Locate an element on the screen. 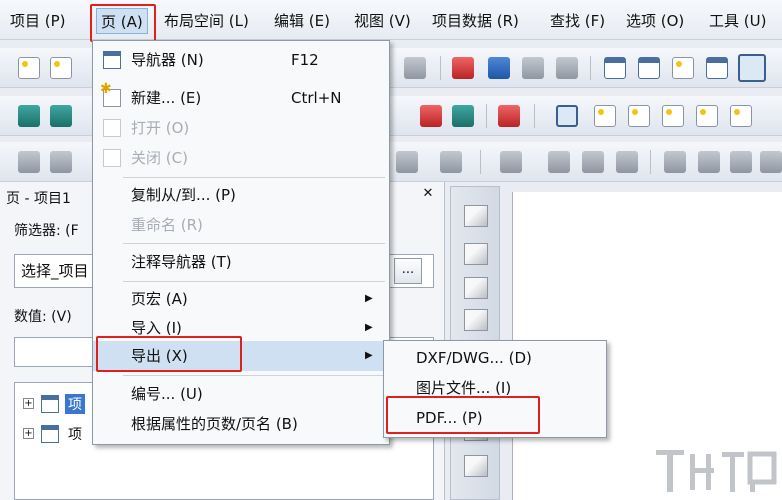  window-icon is located at coordinates (615, 68).